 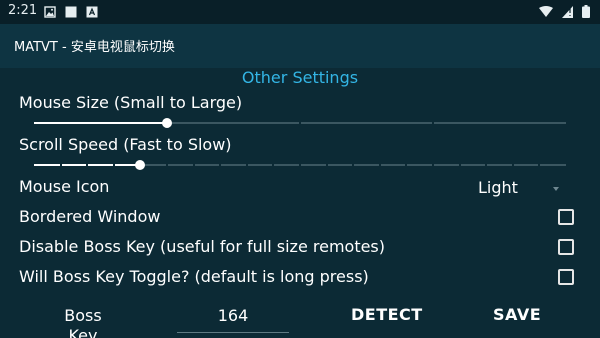 I want to click on bordered-window-label: Bordered Window, so click(x=90, y=216).